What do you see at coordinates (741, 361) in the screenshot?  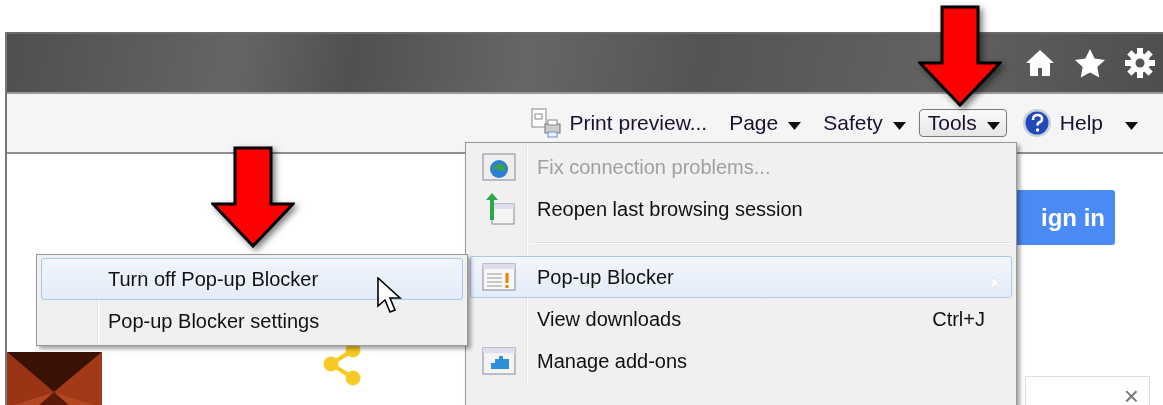 I see `menu-item: Manage add-ons` at bounding box center [741, 361].